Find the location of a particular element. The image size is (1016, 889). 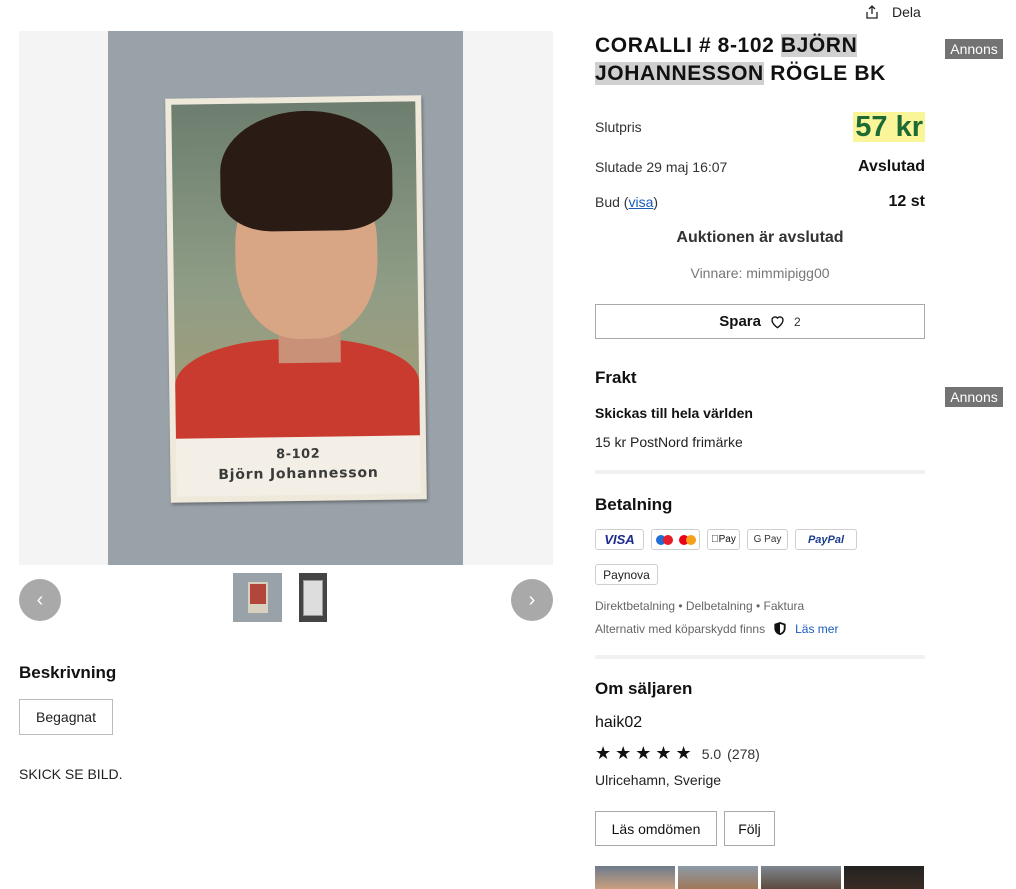

maestro-mastercard-icon is located at coordinates (675, 539).